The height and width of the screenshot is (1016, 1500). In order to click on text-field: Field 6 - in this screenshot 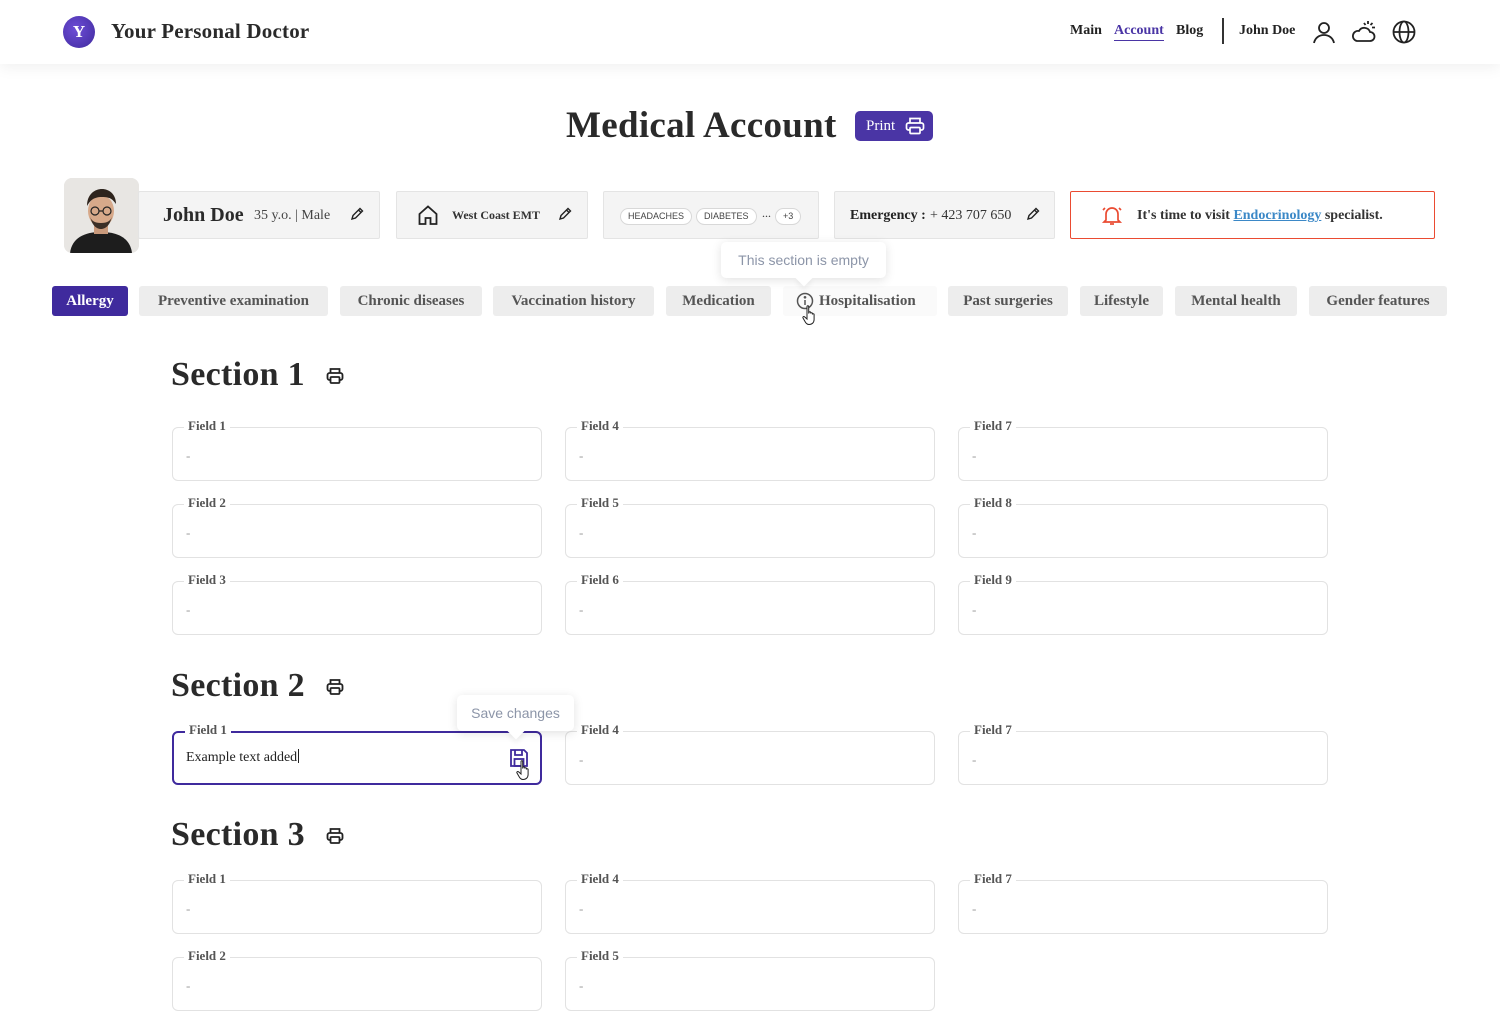, I will do `click(750, 603)`.